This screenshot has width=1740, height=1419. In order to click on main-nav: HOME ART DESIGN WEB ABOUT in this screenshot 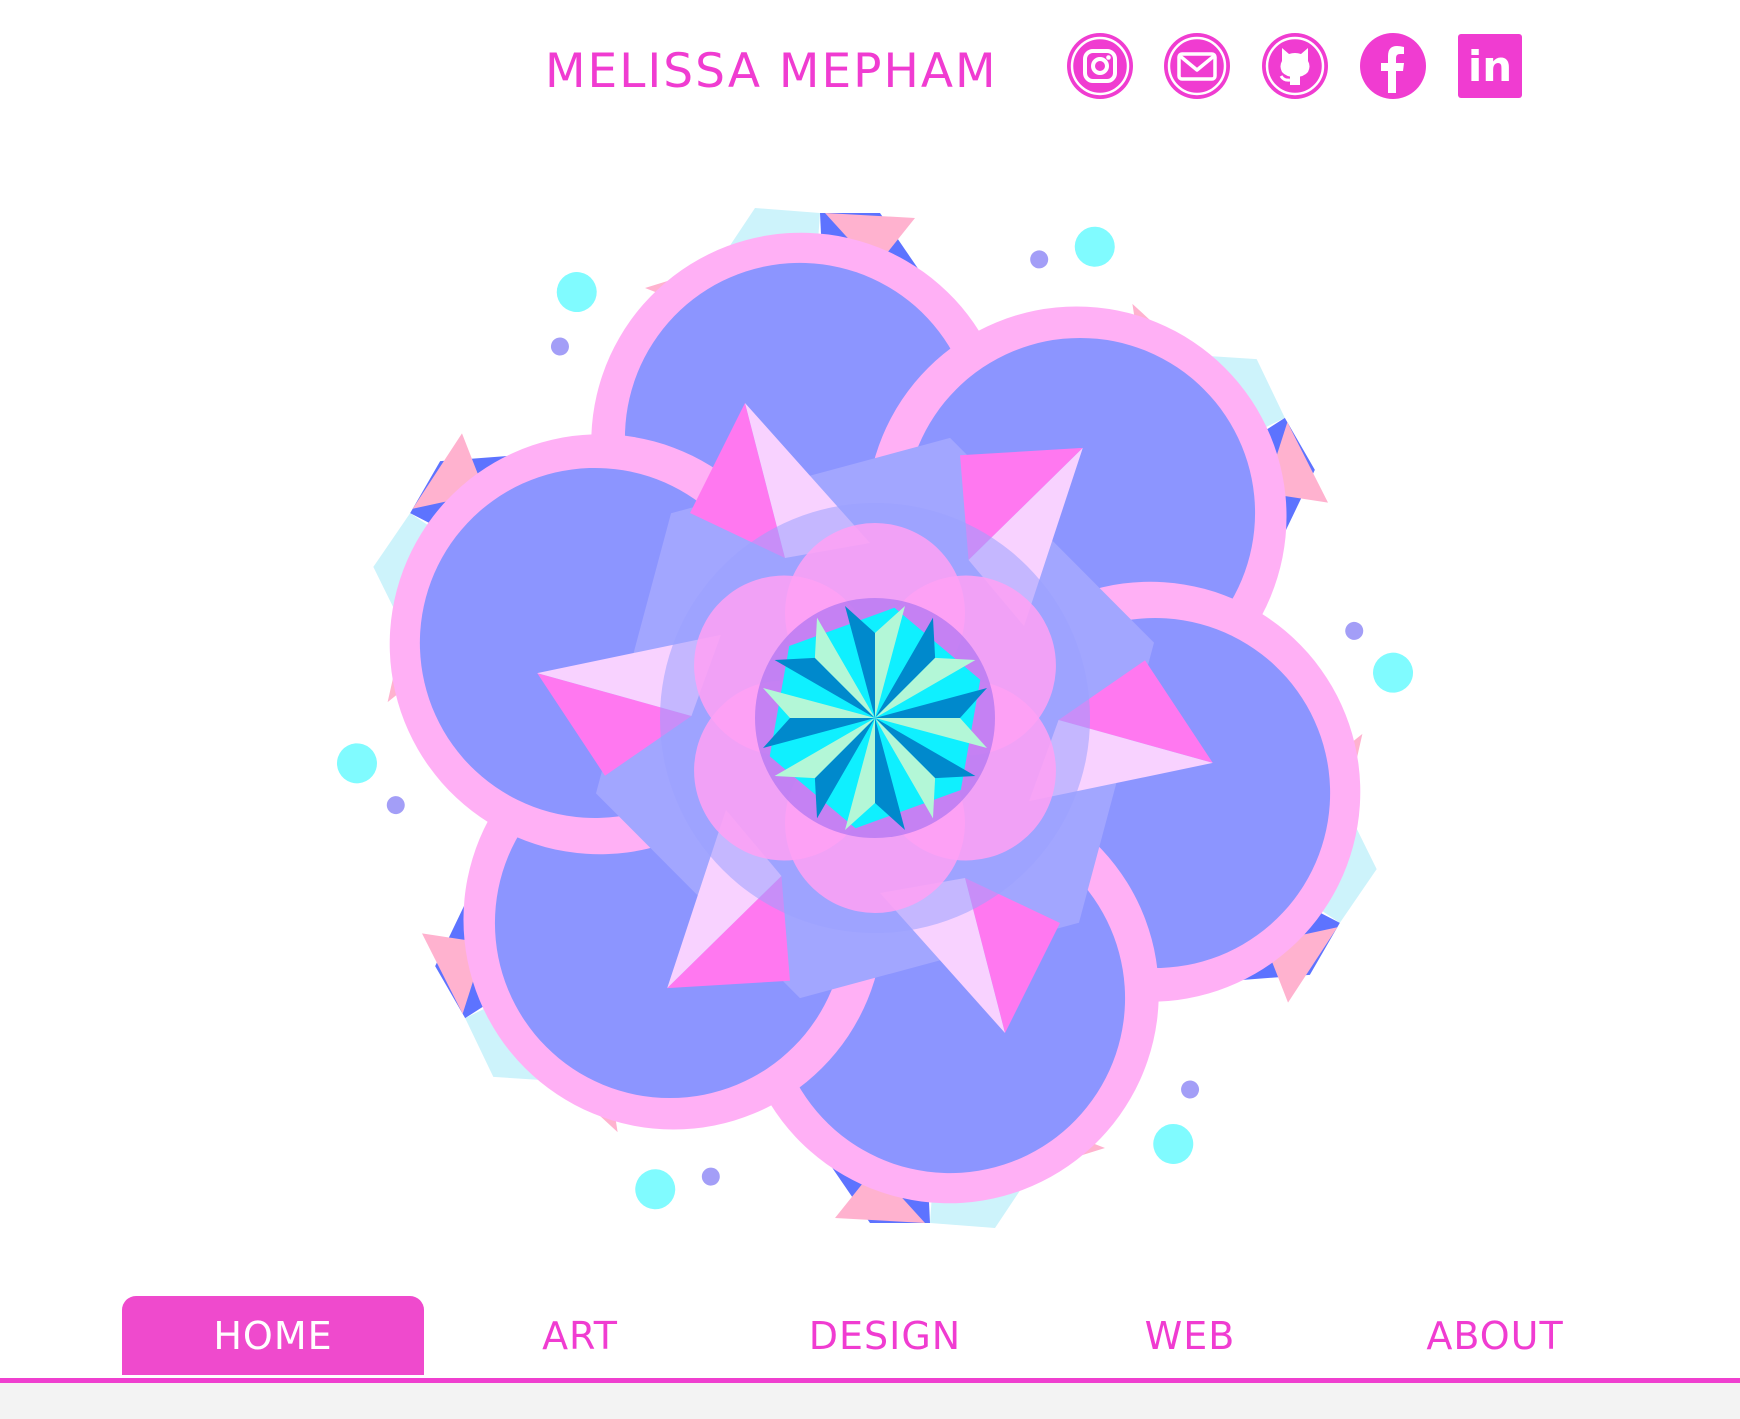, I will do `click(870, 1336)`.